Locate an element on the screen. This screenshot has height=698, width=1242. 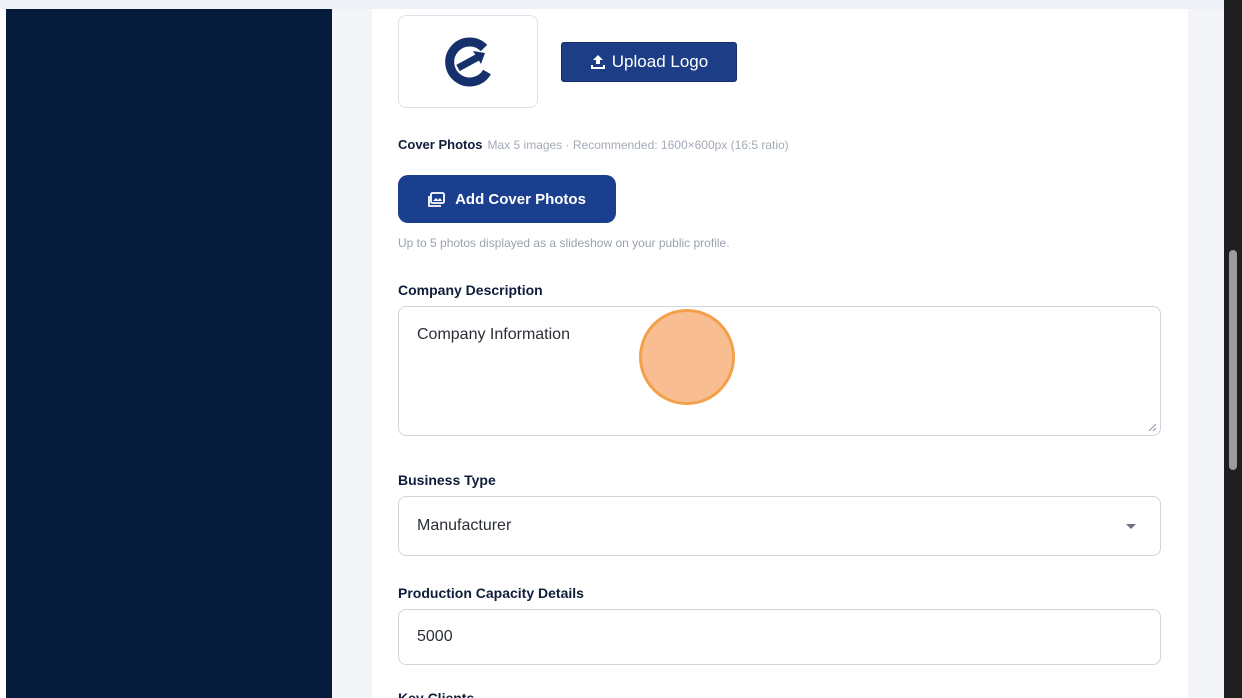
production-capacity-input: 5000 is located at coordinates (779, 637).